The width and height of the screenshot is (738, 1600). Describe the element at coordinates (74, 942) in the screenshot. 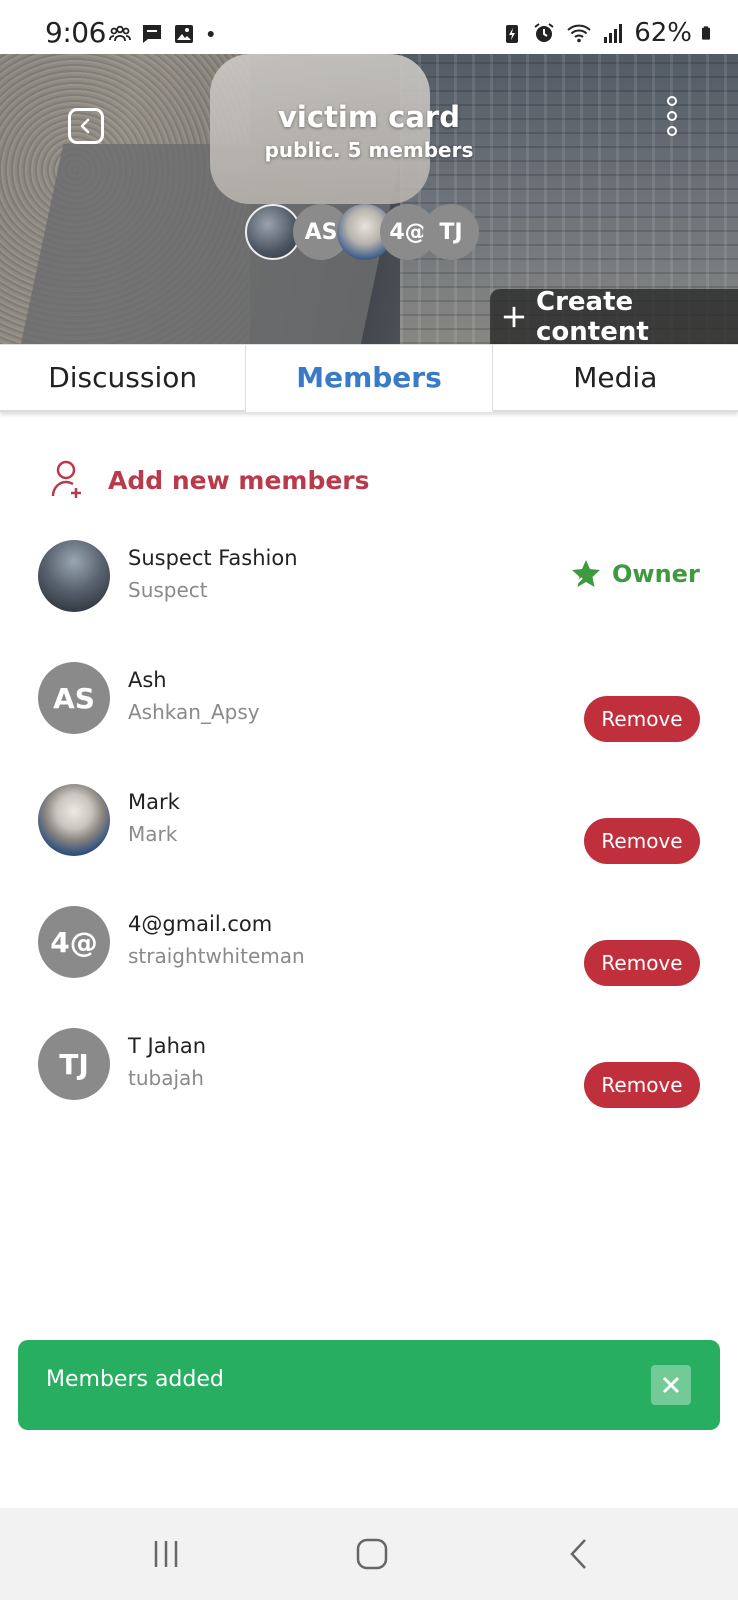

I see `member-avatar: 4@` at that location.